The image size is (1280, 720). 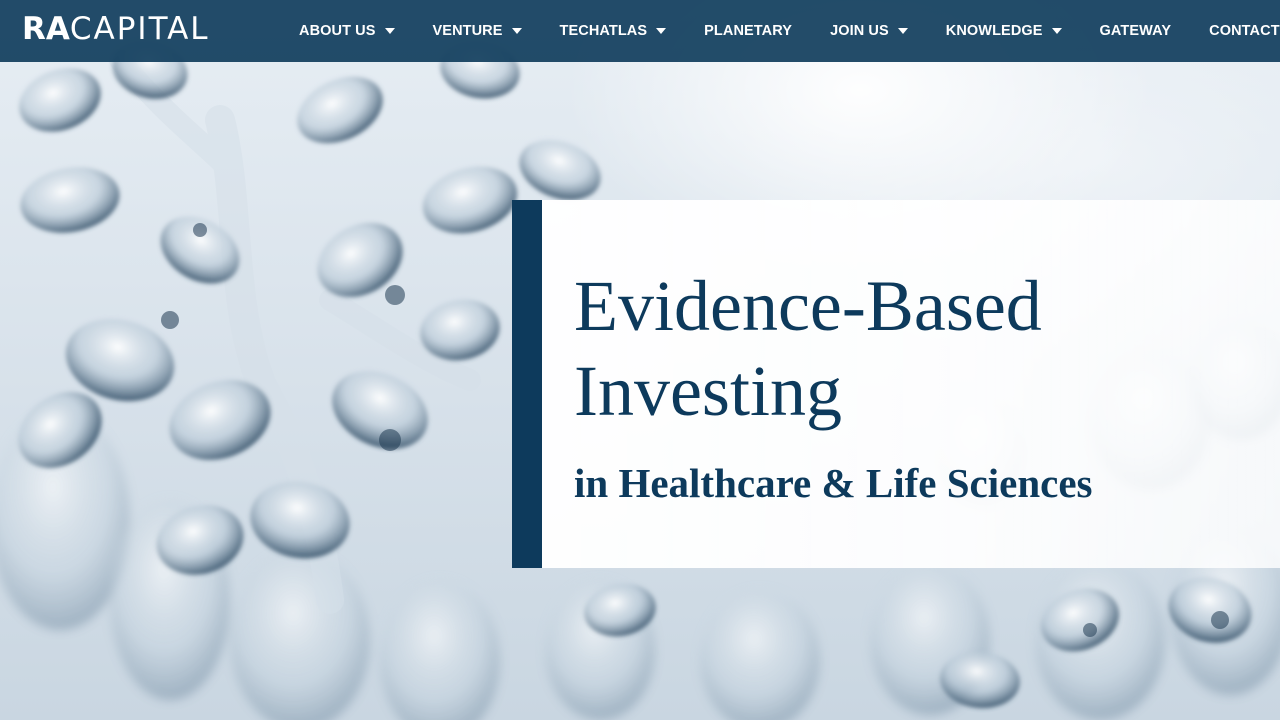 What do you see at coordinates (808, 348) in the screenshot?
I see `hero-title: Evidence-Based Investing` at bounding box center [808, 348].